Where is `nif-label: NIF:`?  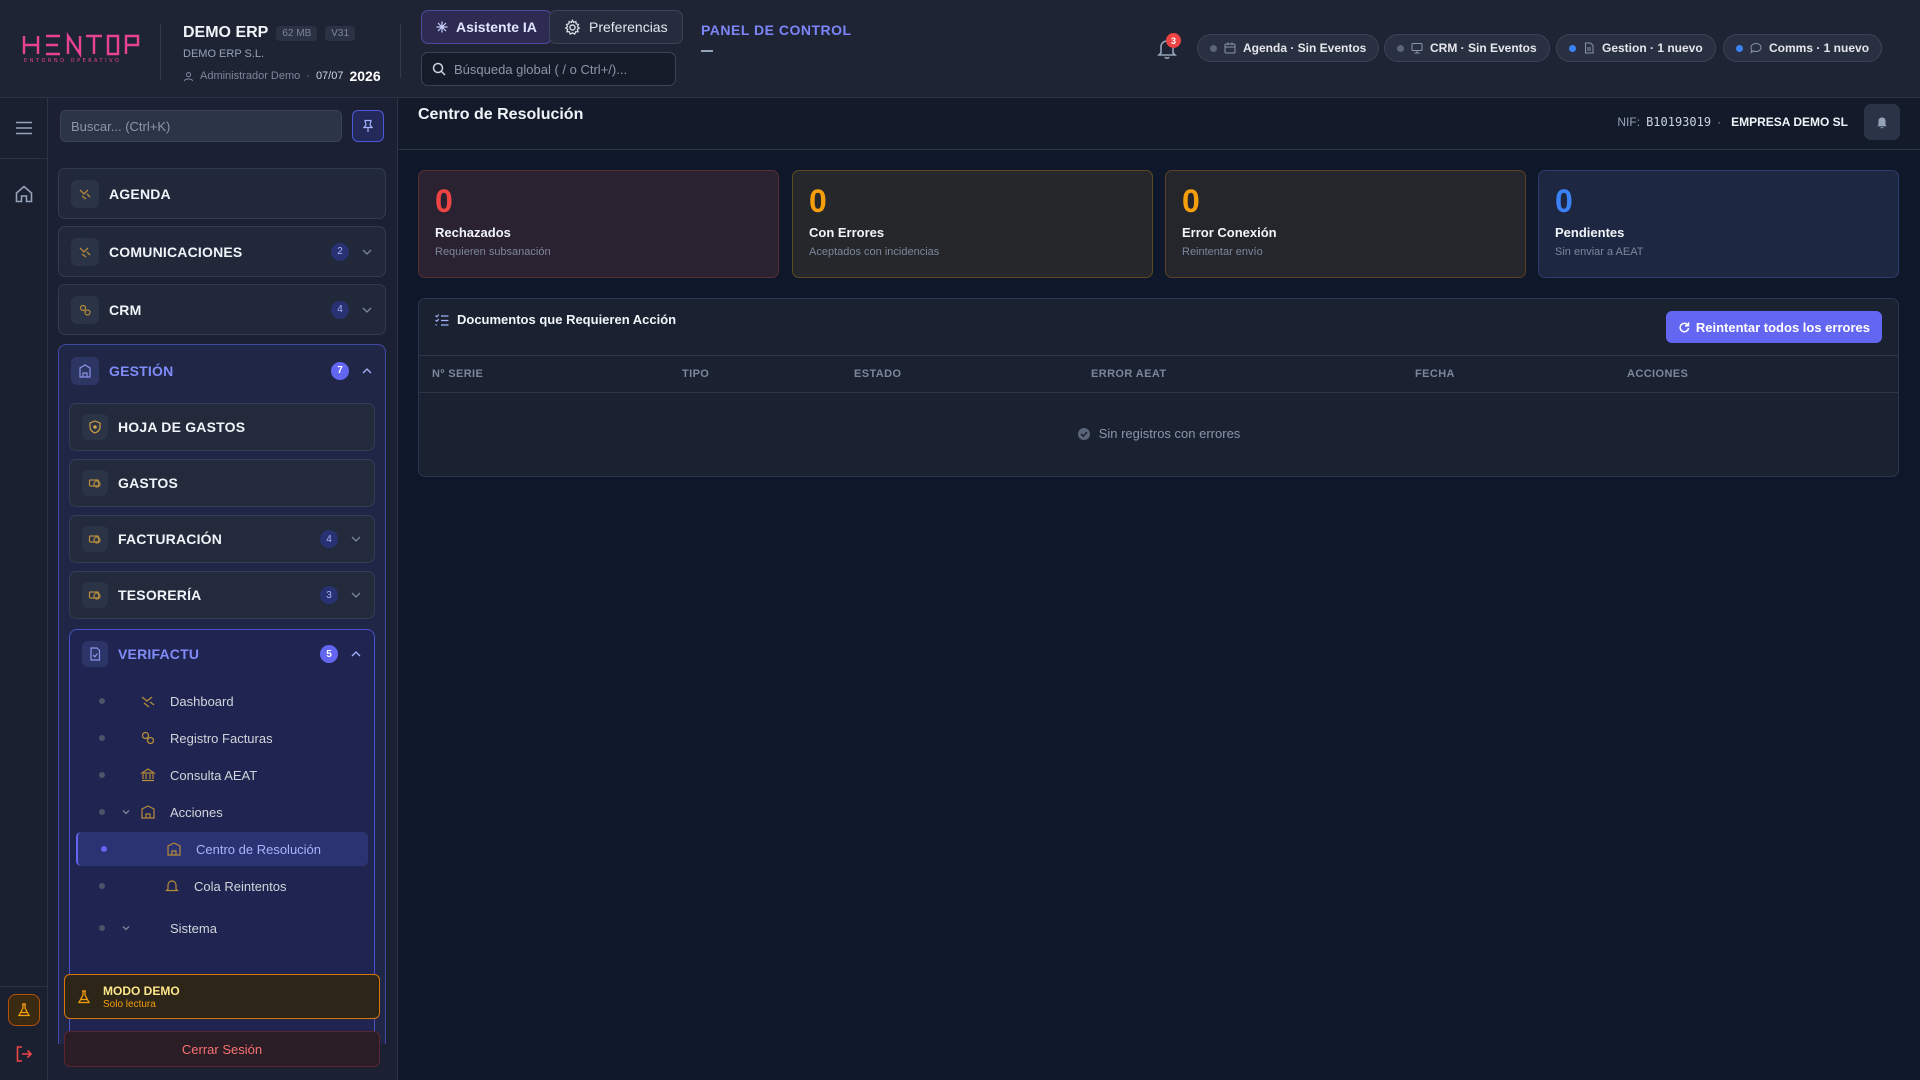
nif-label: NIF: is located at coordinates (1629, 122).